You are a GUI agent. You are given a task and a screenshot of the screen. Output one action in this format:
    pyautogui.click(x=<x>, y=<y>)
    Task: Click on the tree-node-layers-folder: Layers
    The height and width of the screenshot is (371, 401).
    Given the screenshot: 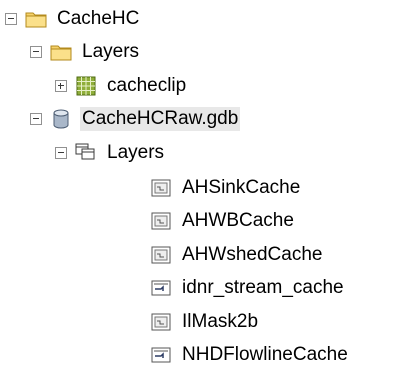 What is the action you would take?
    pyautogui.click(x=85, y=51)
    